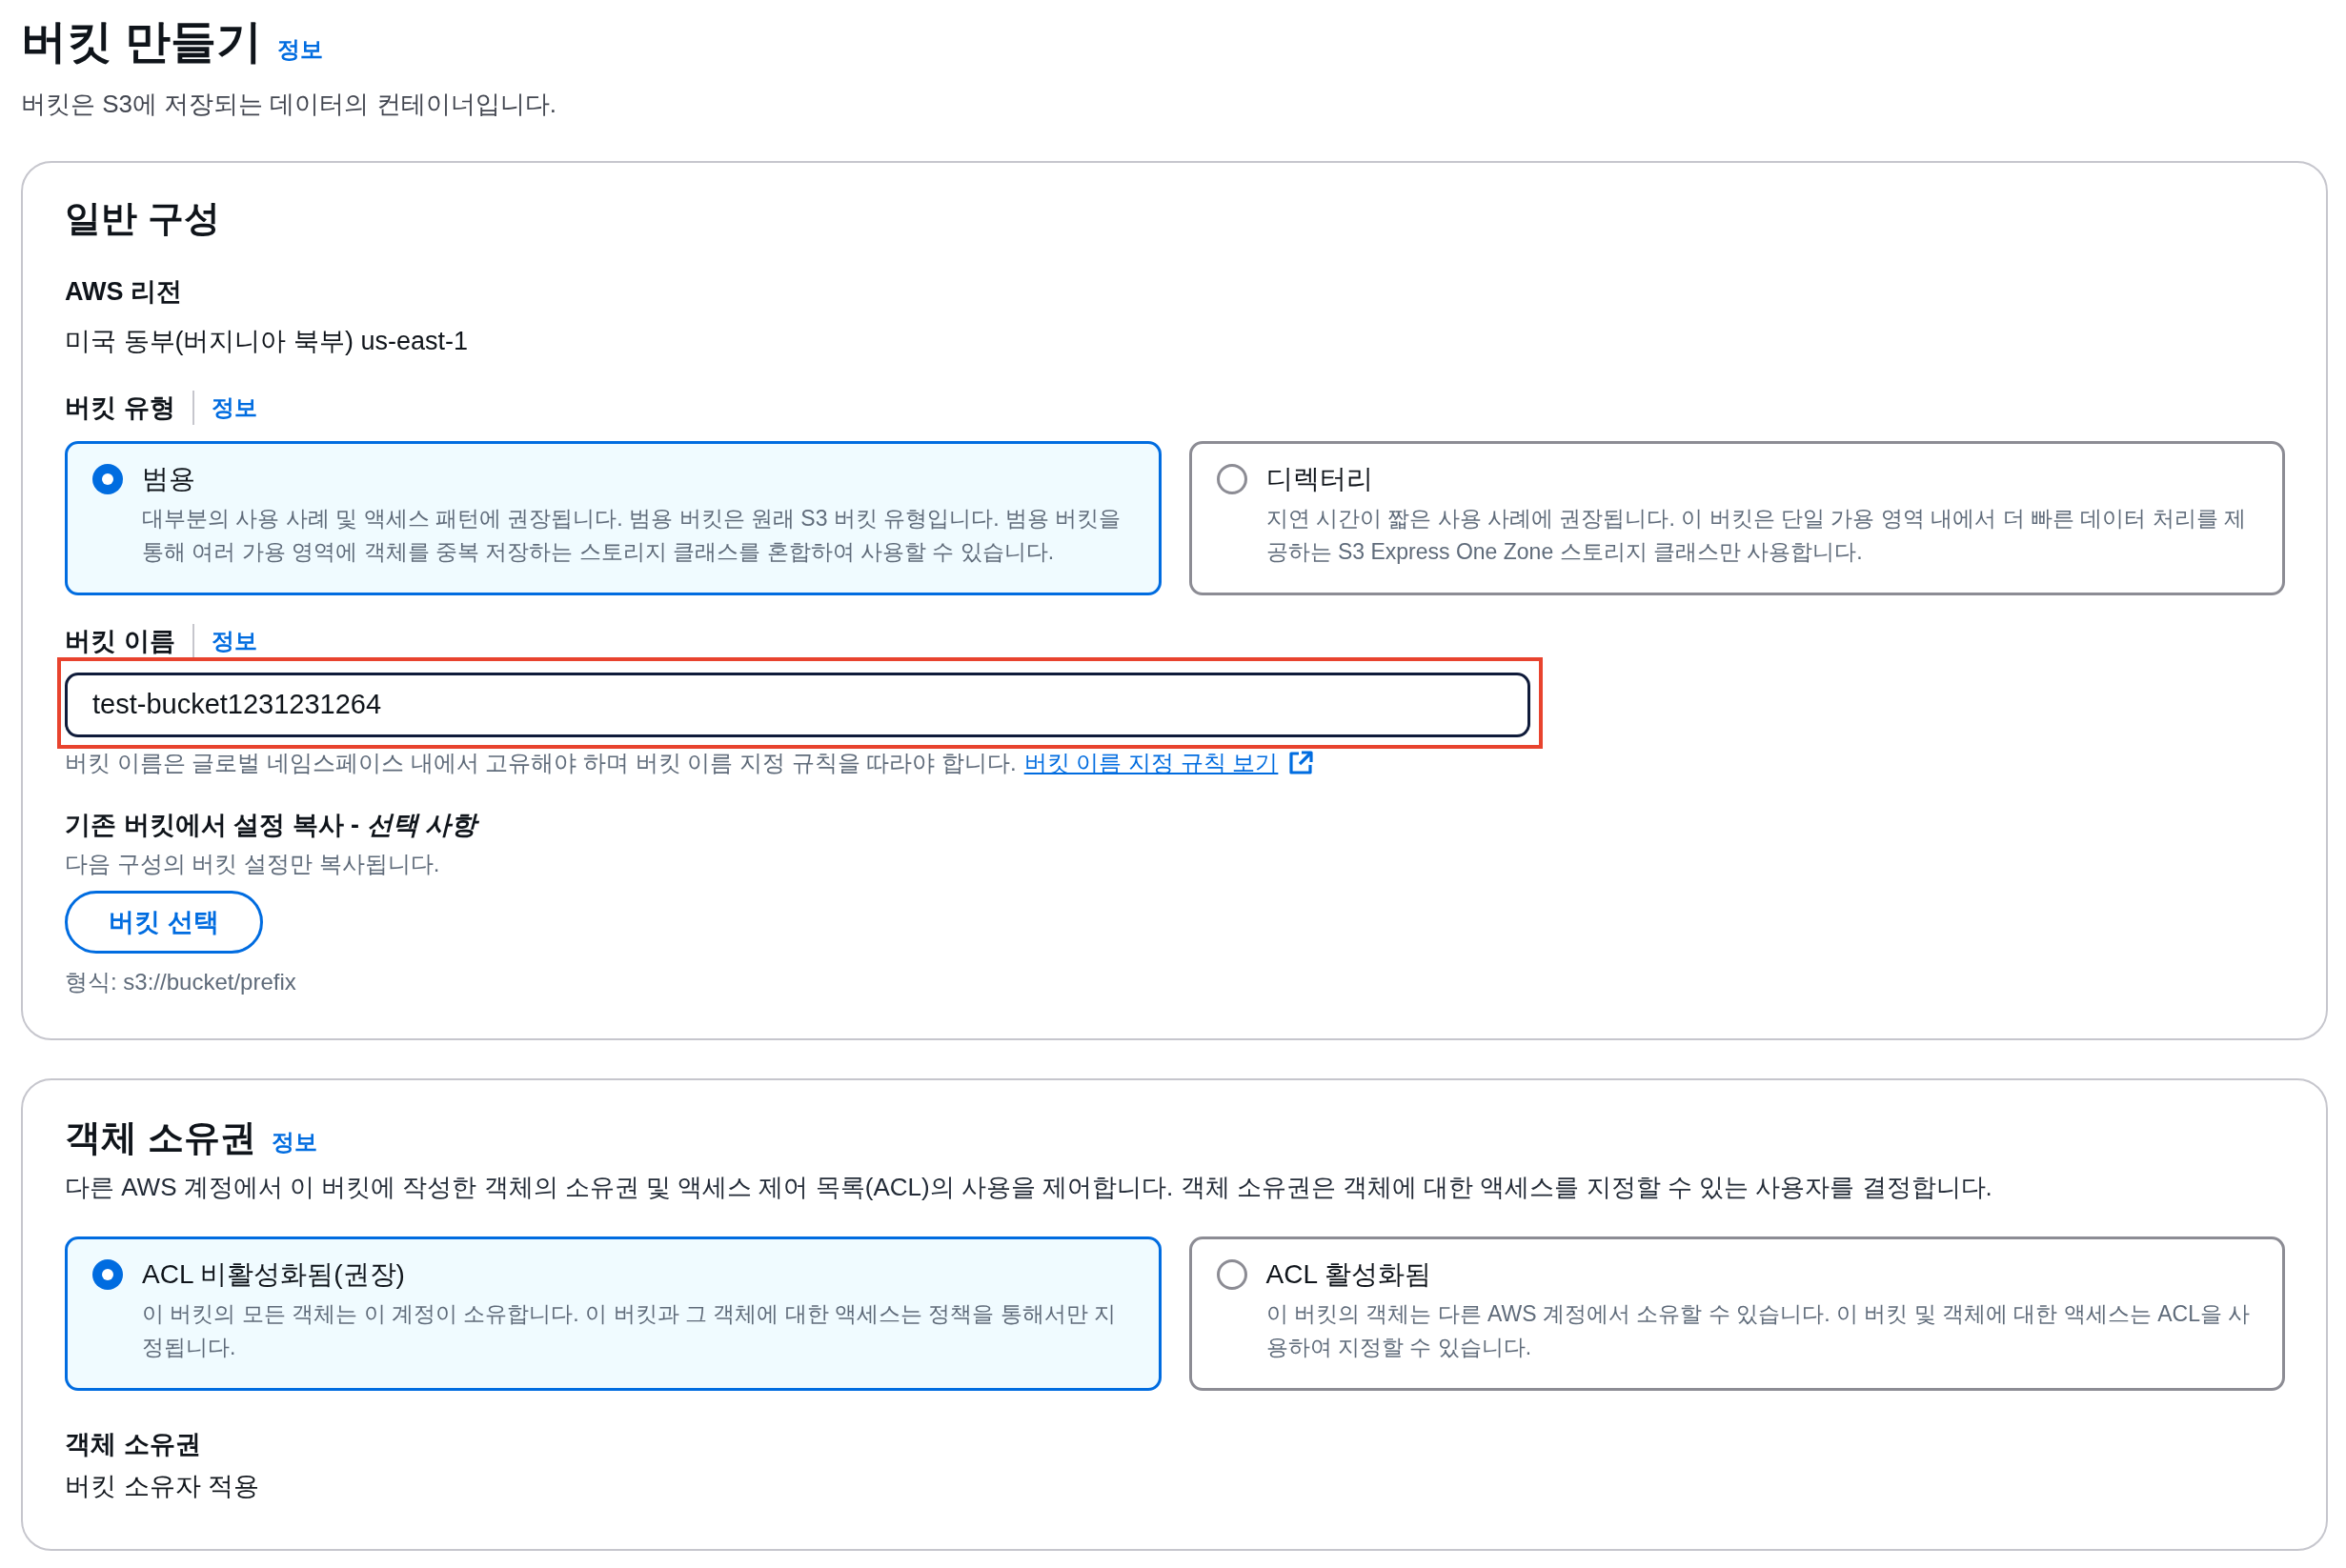  What do you see at coordinates (164, 923) in the screenshot?
I see `choose-bucket-button: 버킷 선택` at bounding box center [164, 923].